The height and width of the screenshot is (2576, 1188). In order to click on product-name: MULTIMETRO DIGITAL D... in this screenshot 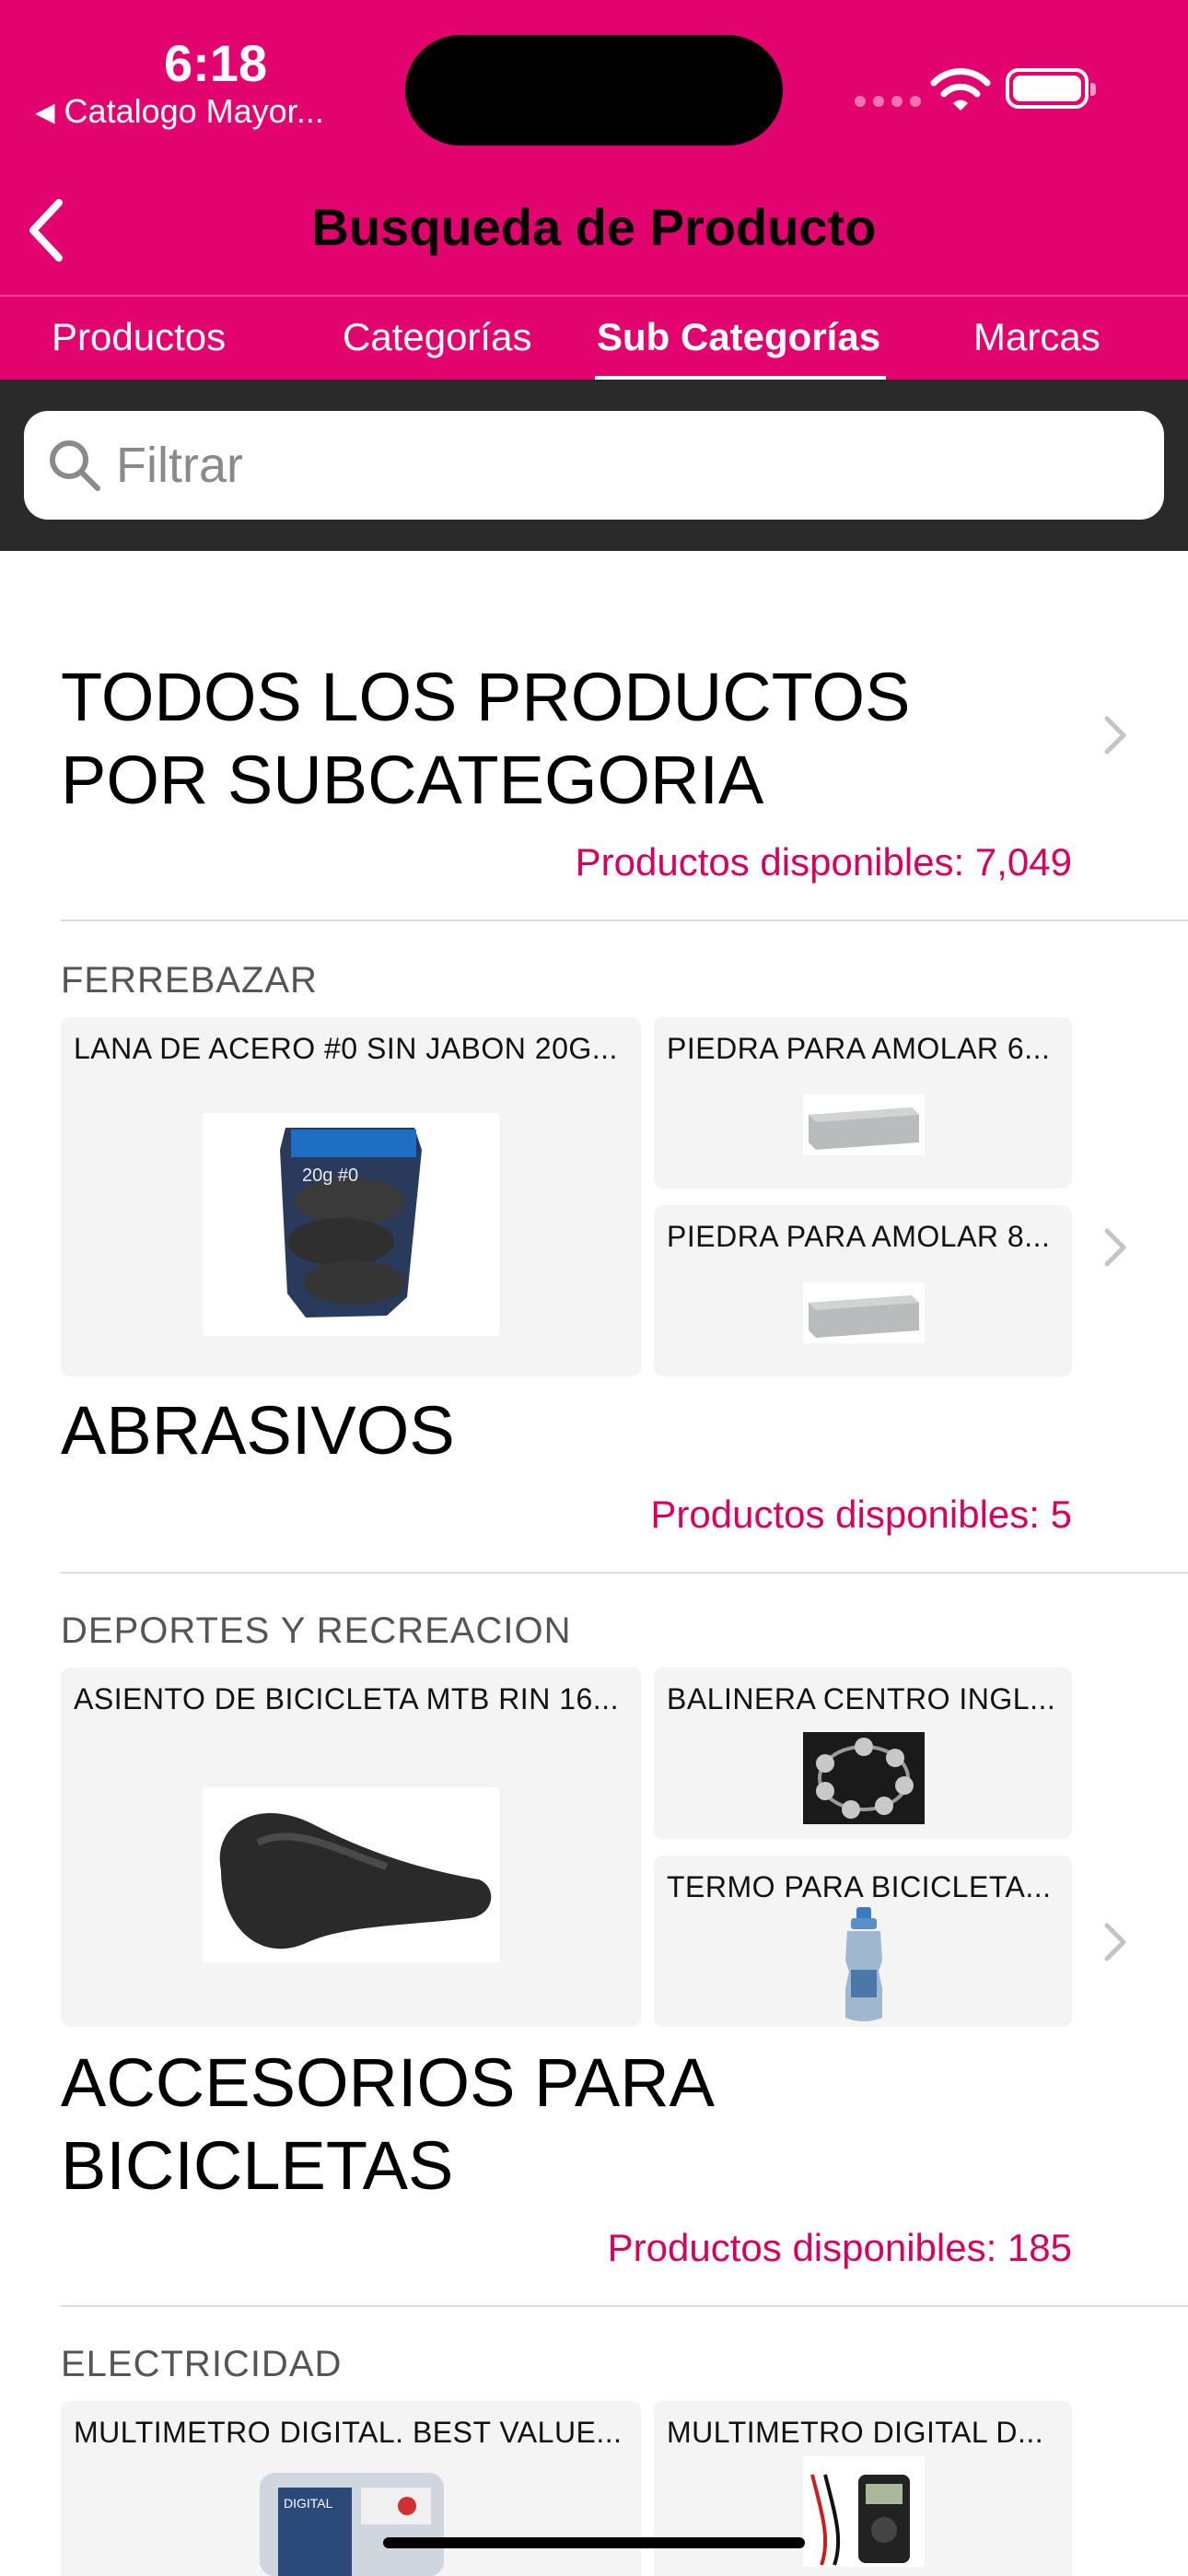, I will do `click(855, 2432)`.